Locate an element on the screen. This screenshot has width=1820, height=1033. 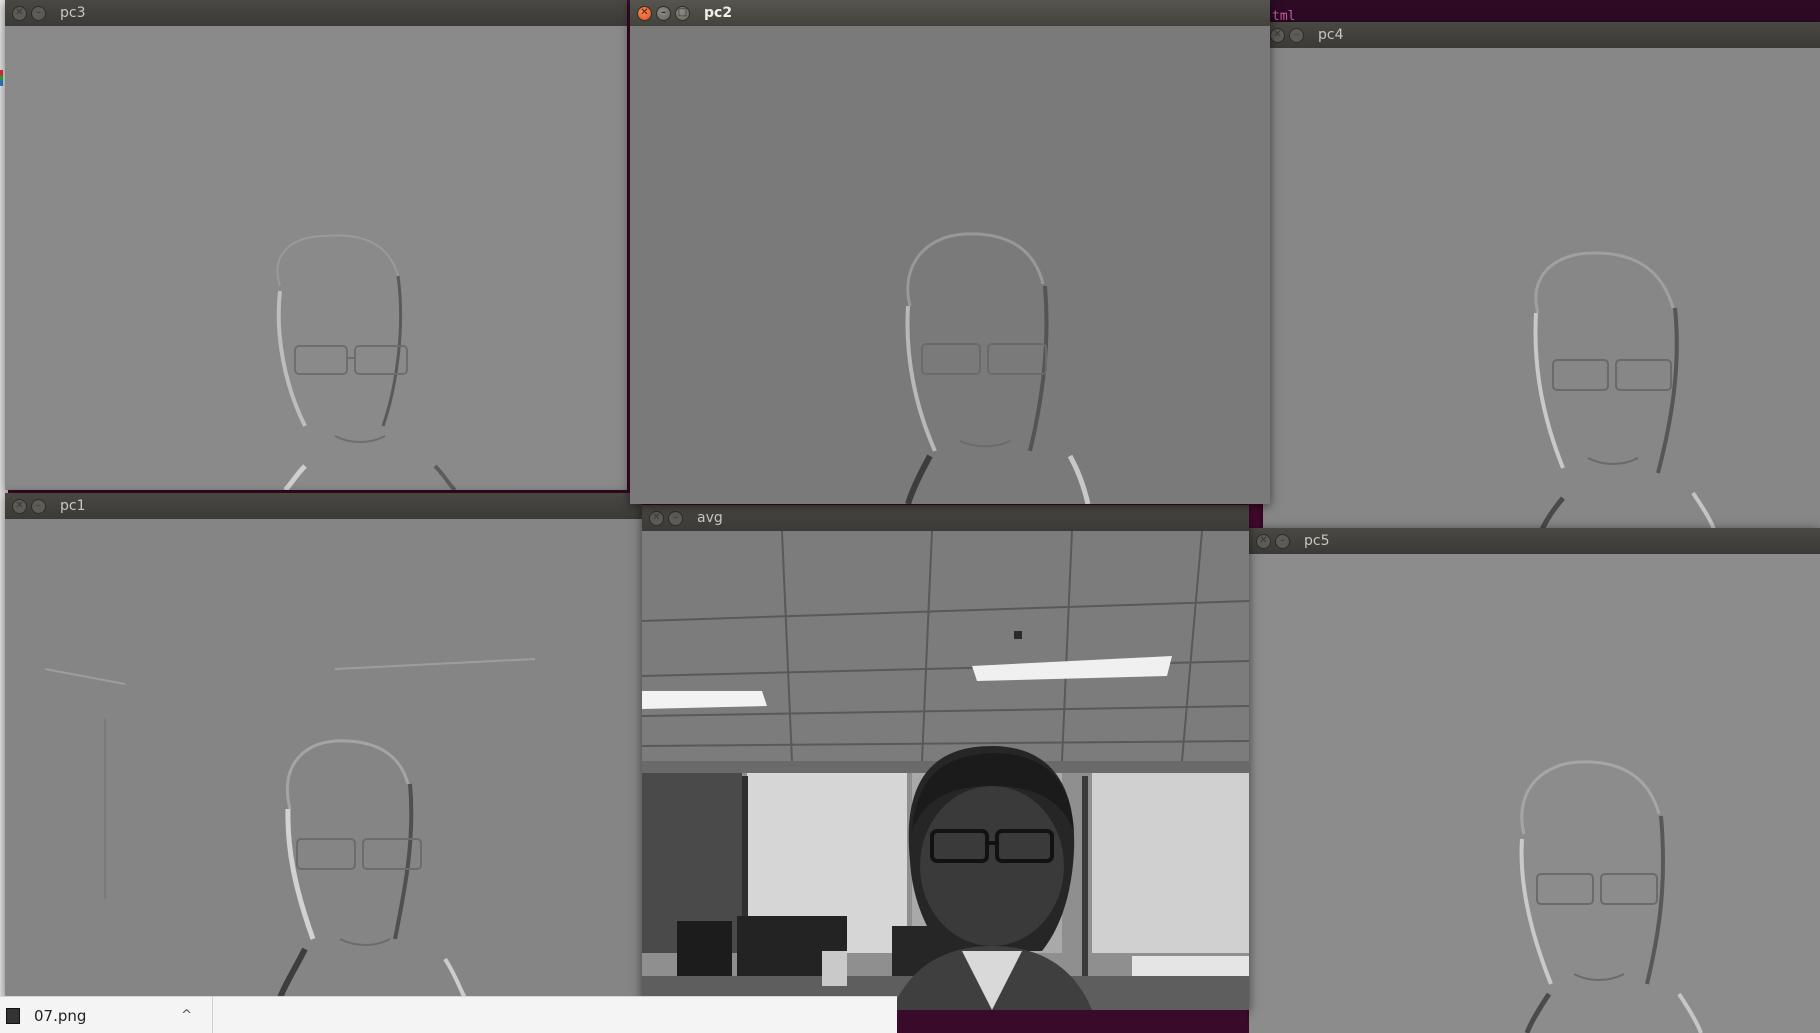
download-bar: 07.png ^ is located at coordinates (448, 1014).